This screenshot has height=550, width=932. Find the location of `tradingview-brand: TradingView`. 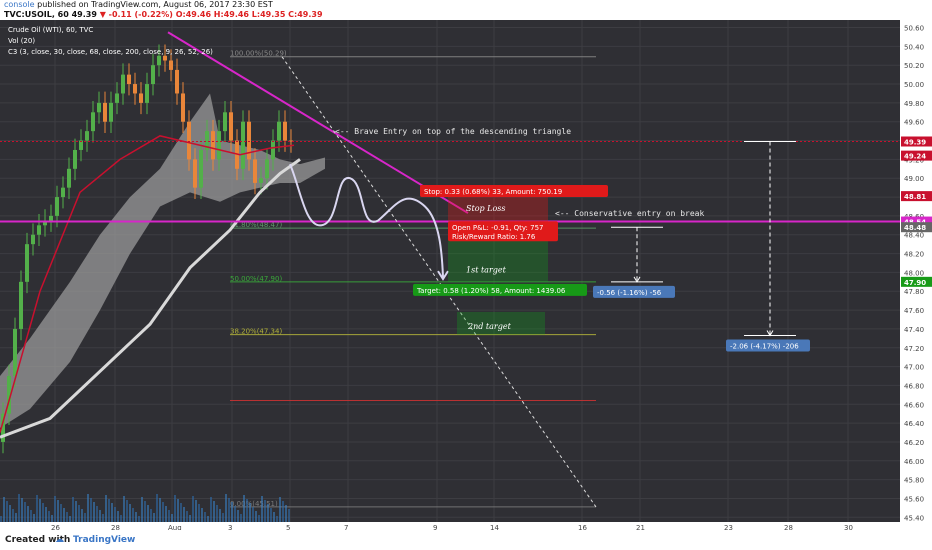

tradingview-brand: TradingView is located at coordinates (104, 540).